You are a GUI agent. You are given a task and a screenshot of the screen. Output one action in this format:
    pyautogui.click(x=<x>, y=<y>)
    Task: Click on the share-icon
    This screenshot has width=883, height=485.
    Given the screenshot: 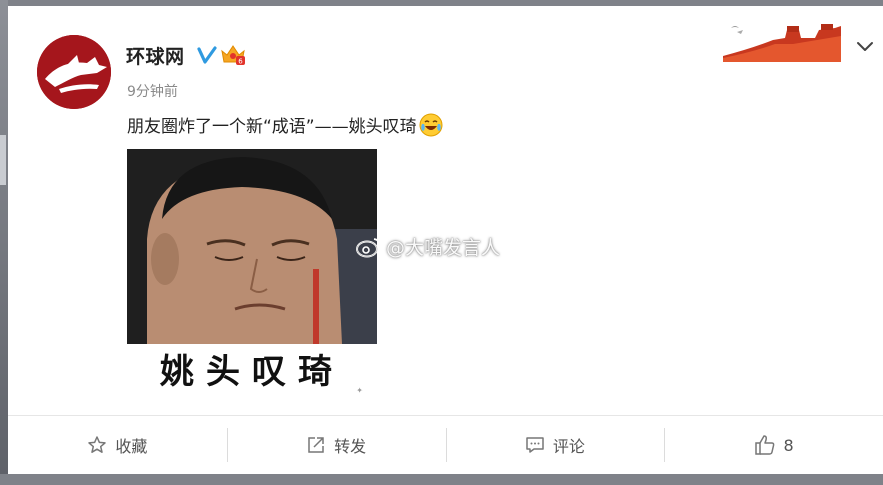 What is the action you would take?
    pyautogui.click(x=316, y=445)
    